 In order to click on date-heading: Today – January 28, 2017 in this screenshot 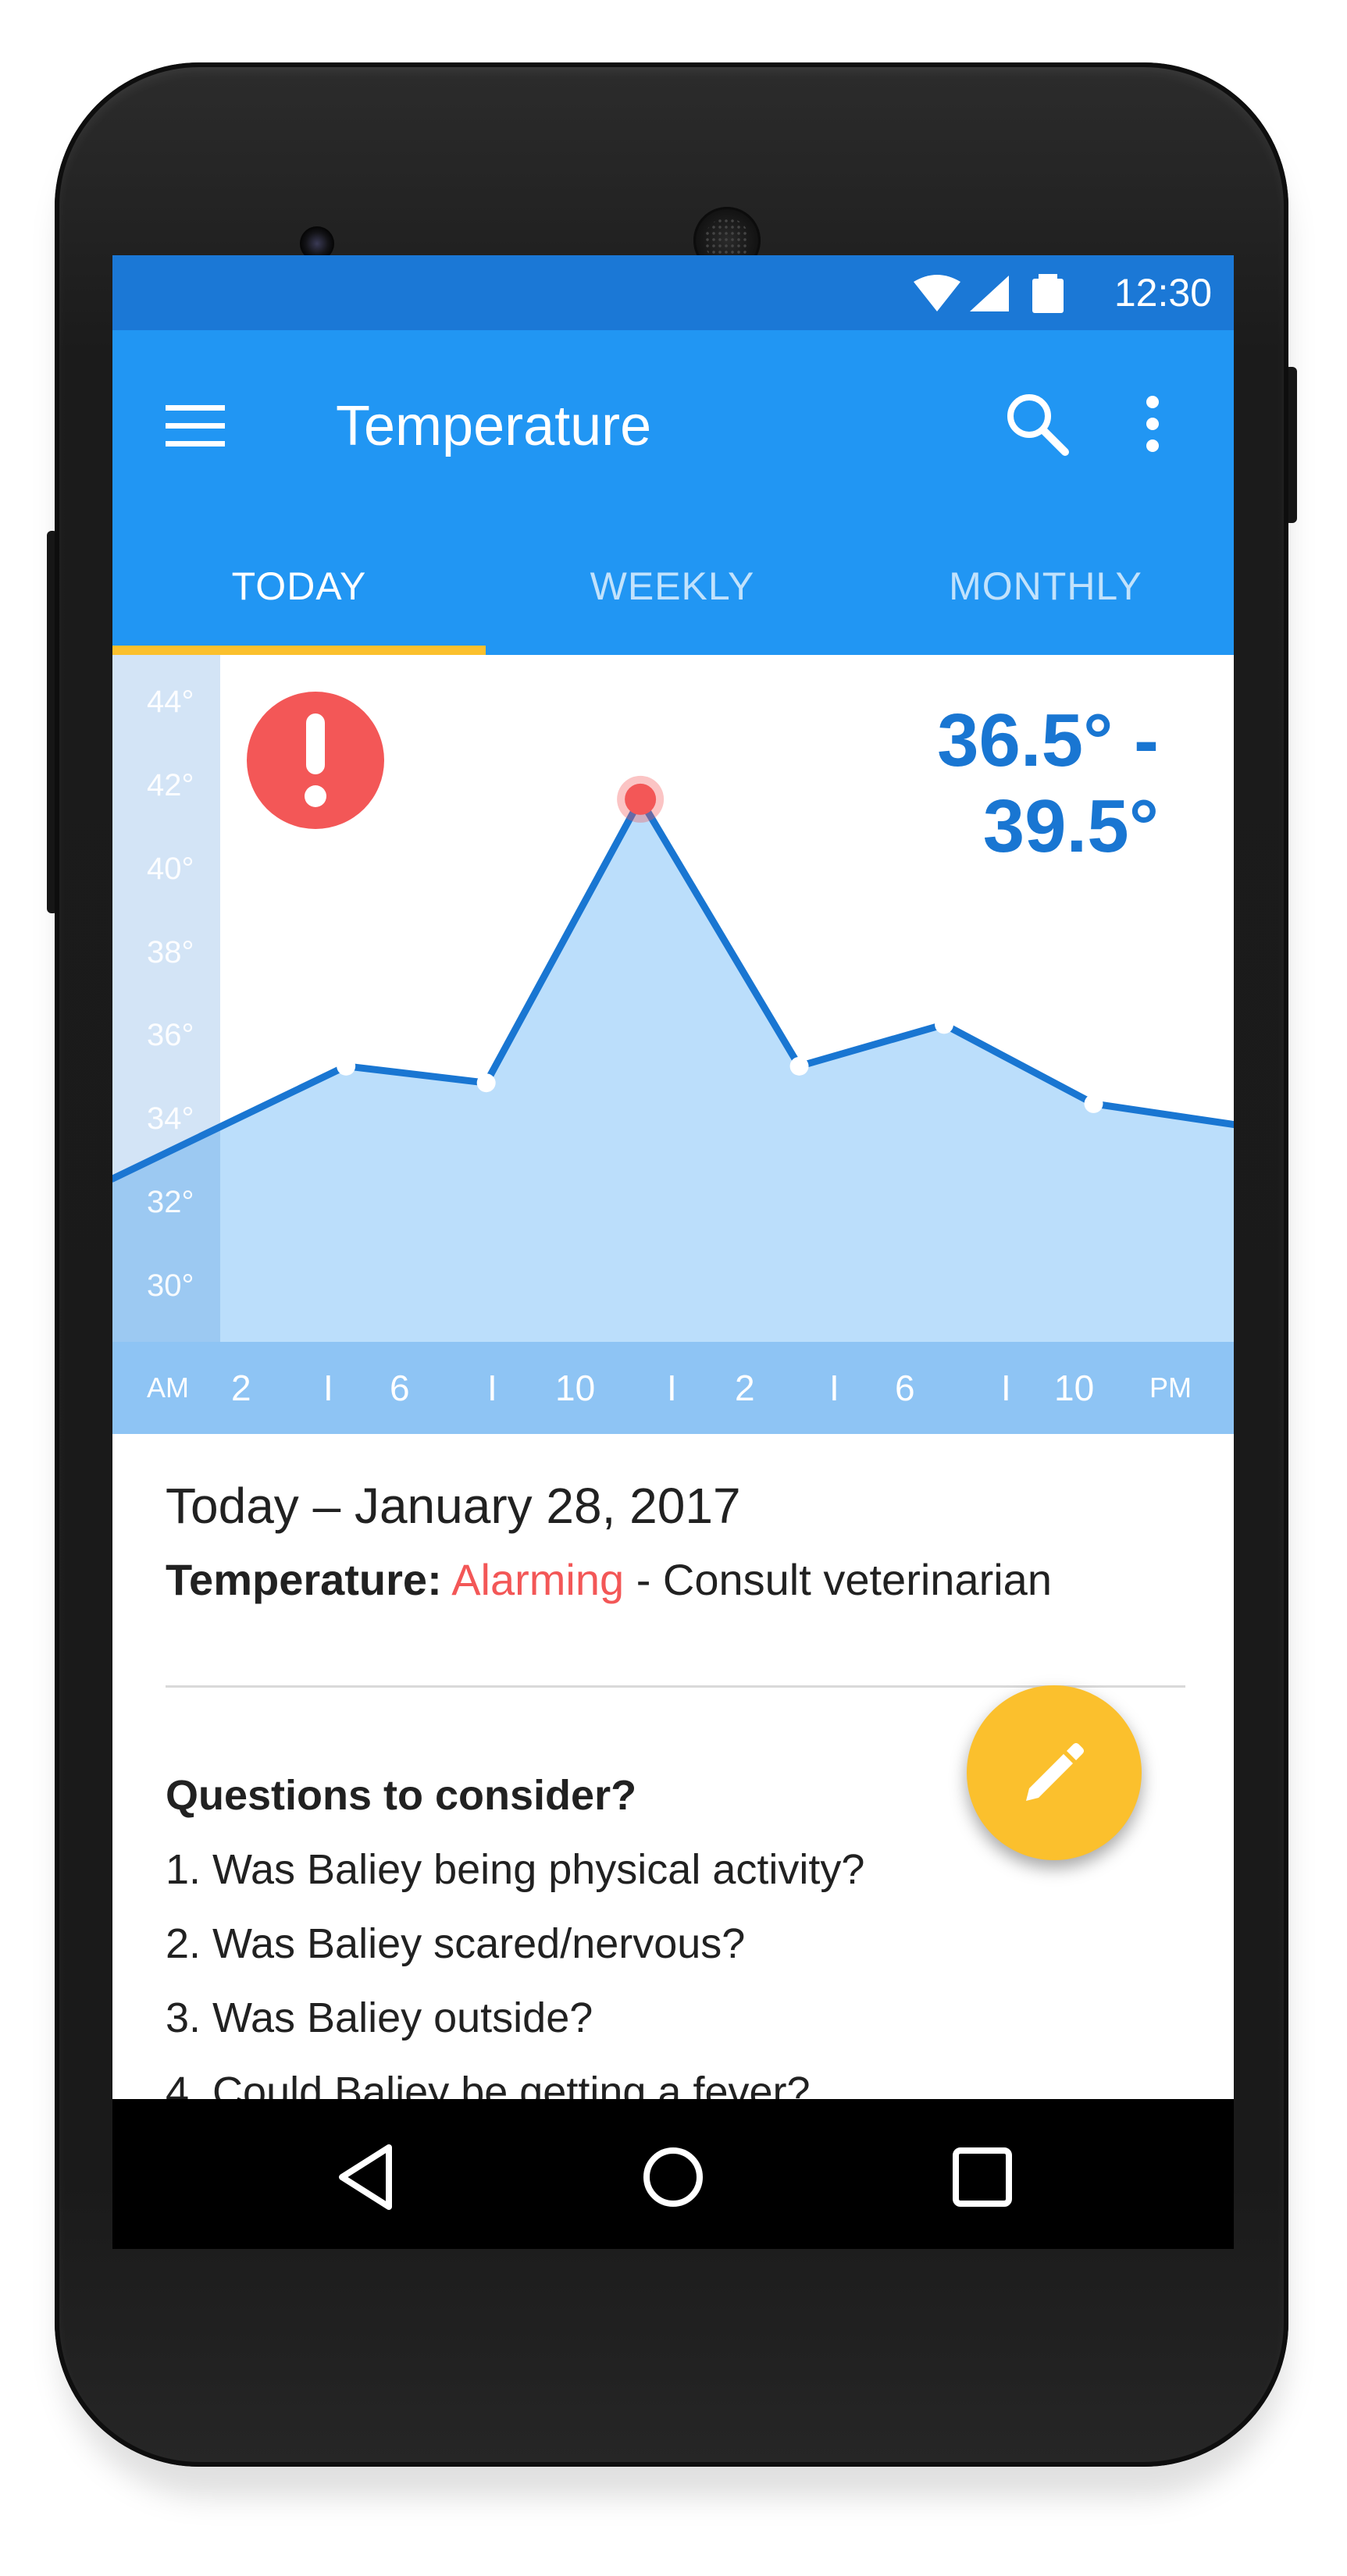, I will do `click(453, 1506)`.